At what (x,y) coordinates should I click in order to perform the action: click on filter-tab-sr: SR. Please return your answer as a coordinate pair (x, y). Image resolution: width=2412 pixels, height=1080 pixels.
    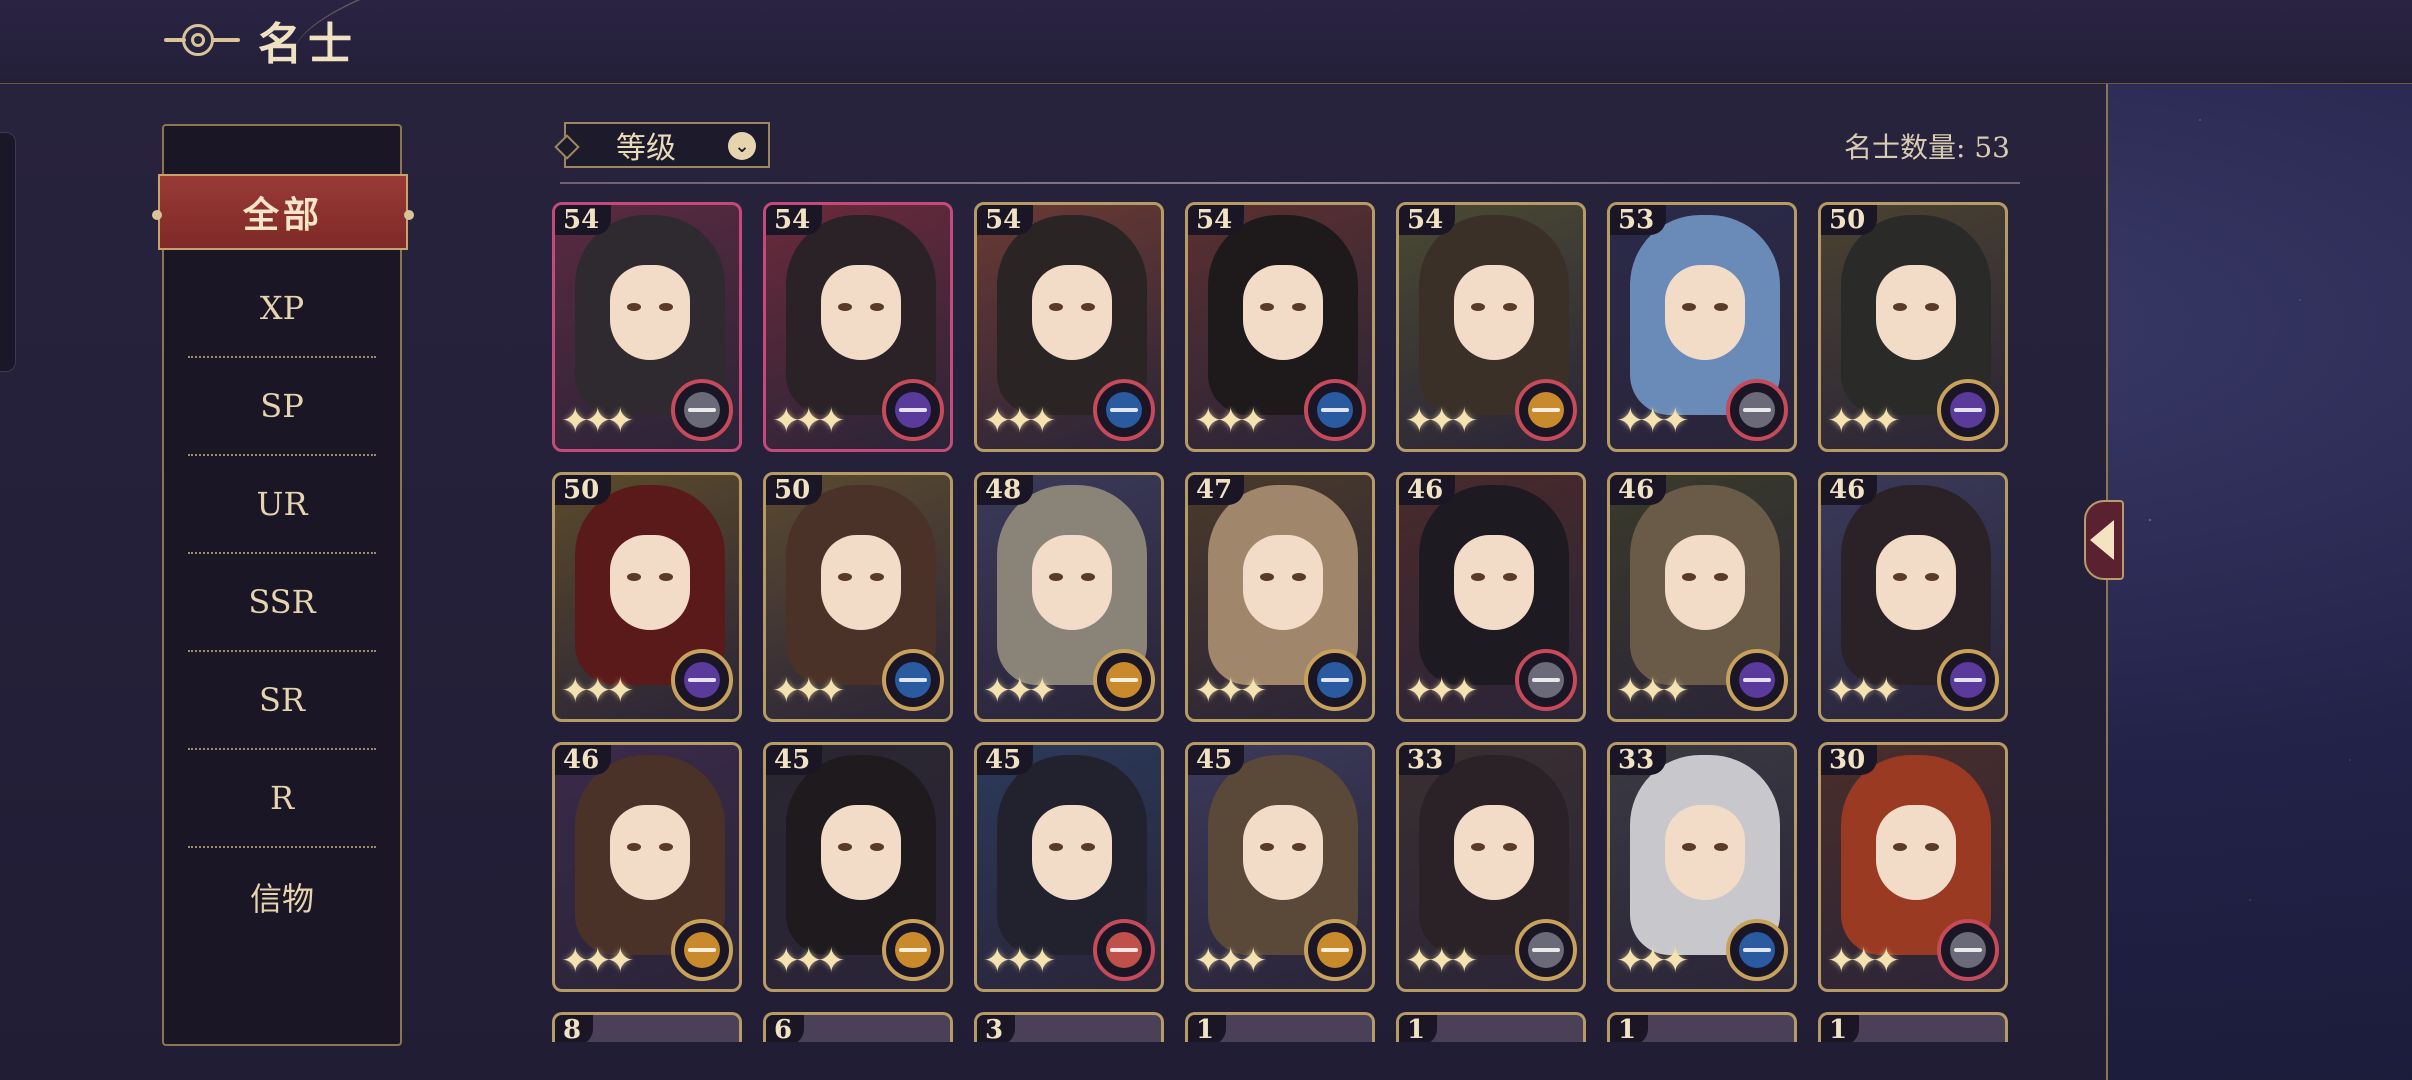
    Looking at the image, I should click on (282, 701).